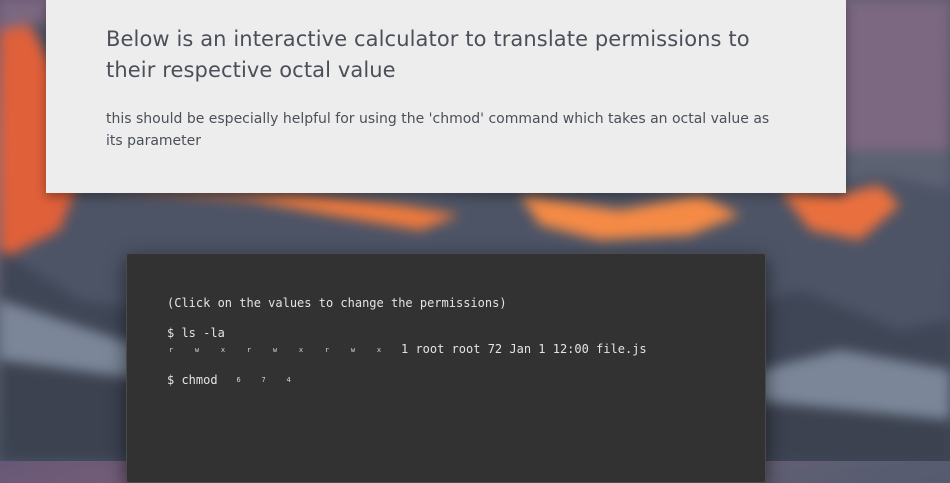 The height and width of the screenshot is (483, 950). What do you see at coordinates (192, 379) in the screenshot?
I see `chmod-command: $ chmod` at bounding box center [192, 379].